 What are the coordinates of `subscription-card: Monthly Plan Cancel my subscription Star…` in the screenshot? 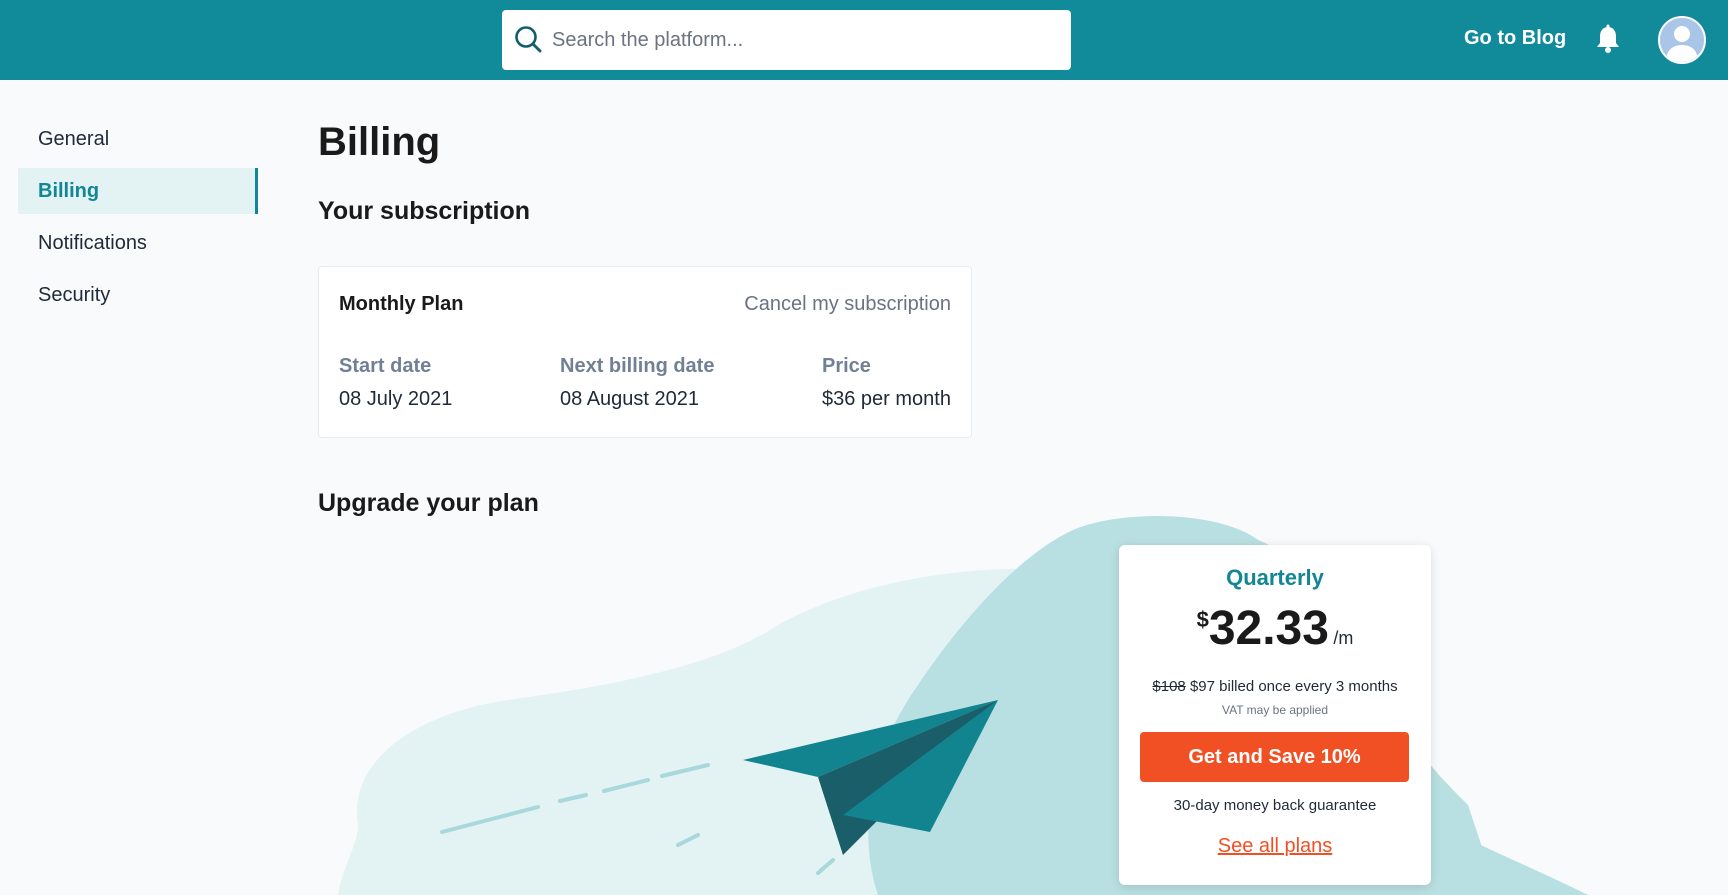 It's located at (645, 352).